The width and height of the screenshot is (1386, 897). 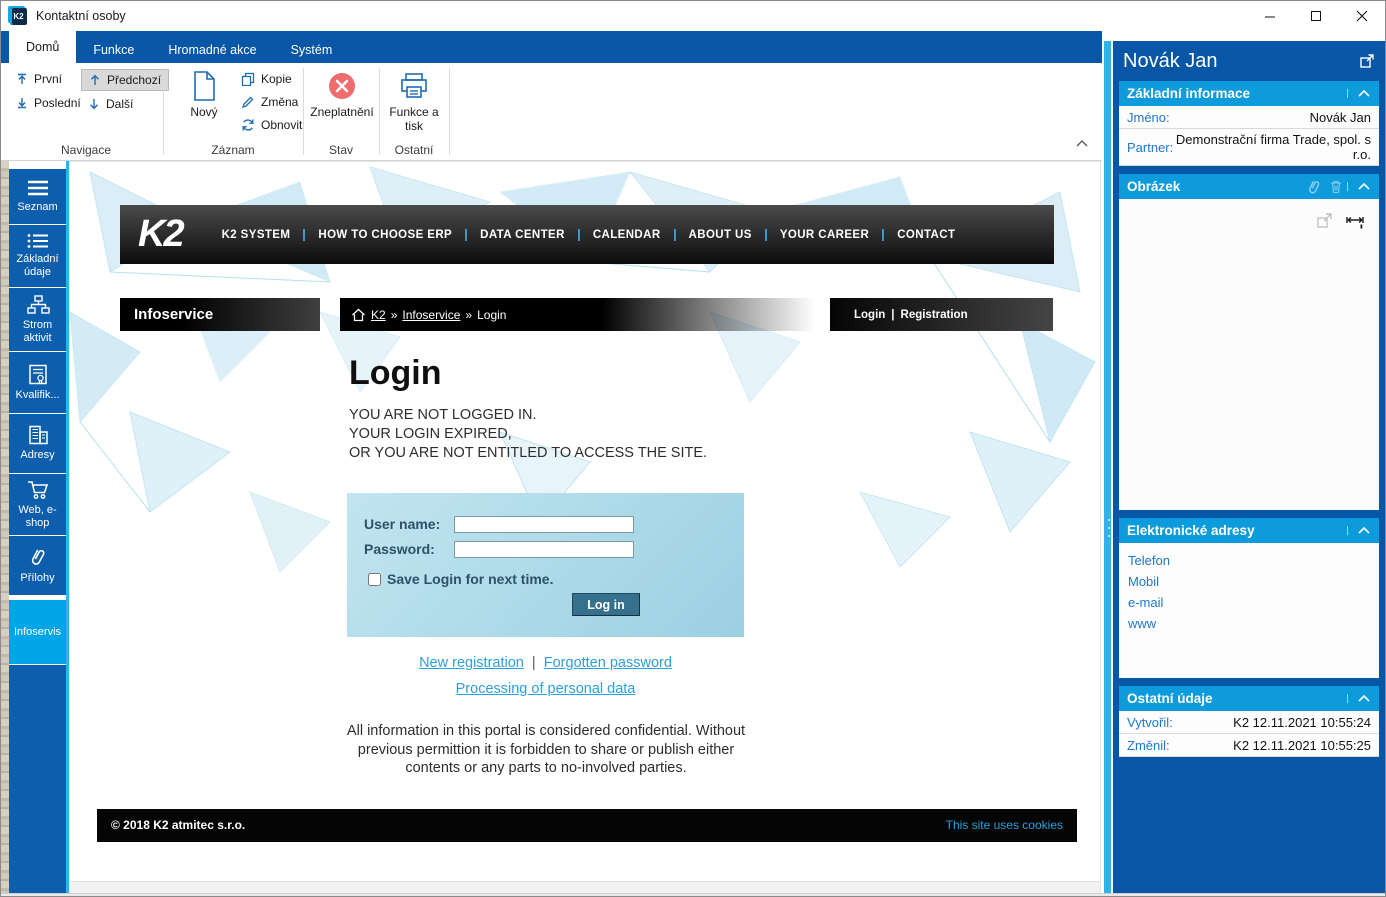 What do you see at coordinates (110, 104) in the screenshot?
I see `next-button: Další` at bounding box center [110, 104].